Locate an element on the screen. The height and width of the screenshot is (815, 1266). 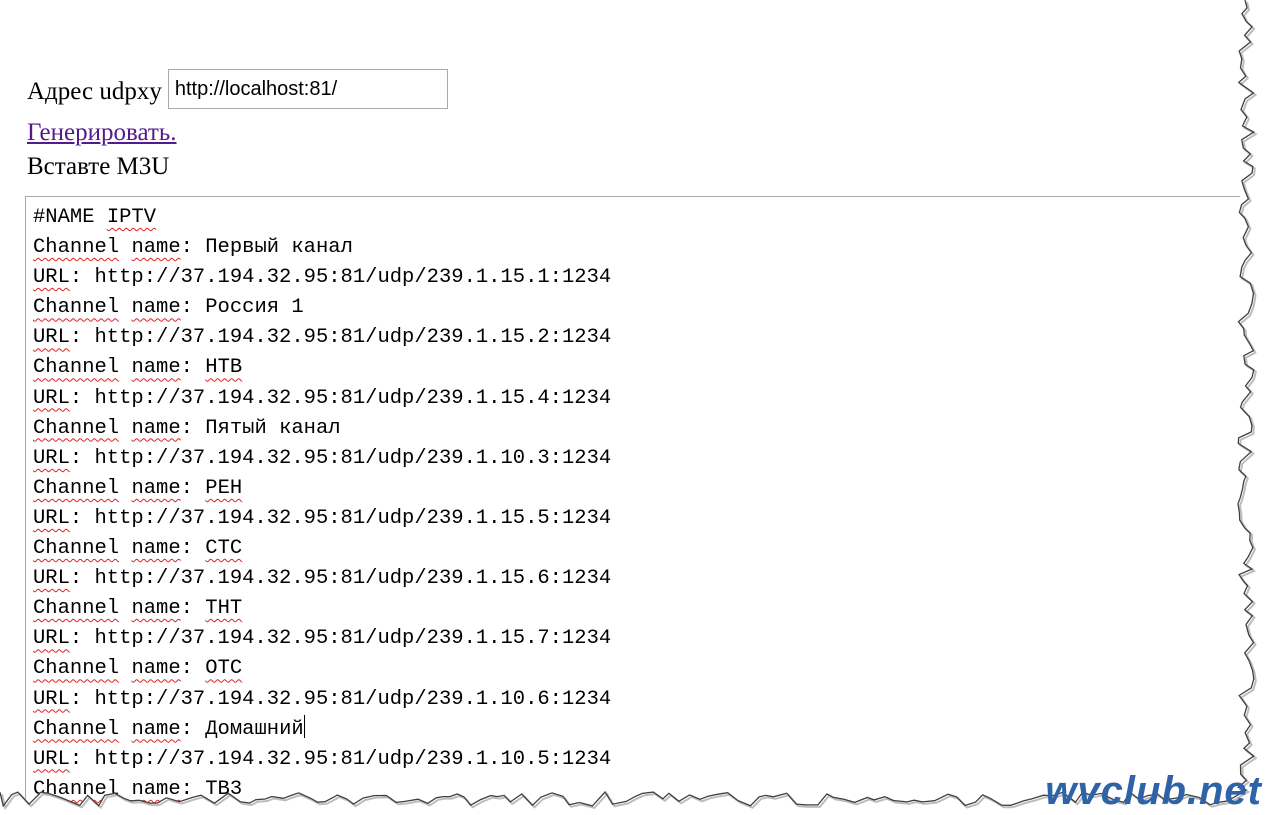
misspelled-word: НТВ is located at coordinates (224, 368).